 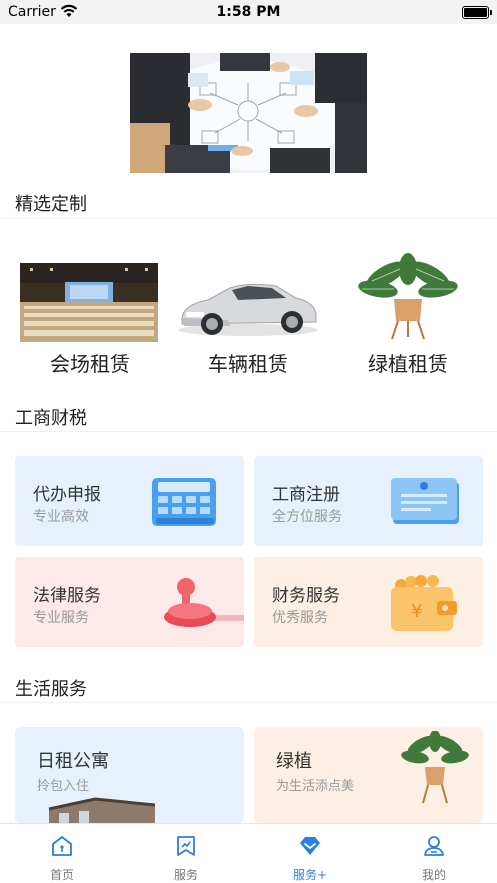 I want to click on green-plants-card: 绿植 为生活添点美, so click(x=368, y=775).